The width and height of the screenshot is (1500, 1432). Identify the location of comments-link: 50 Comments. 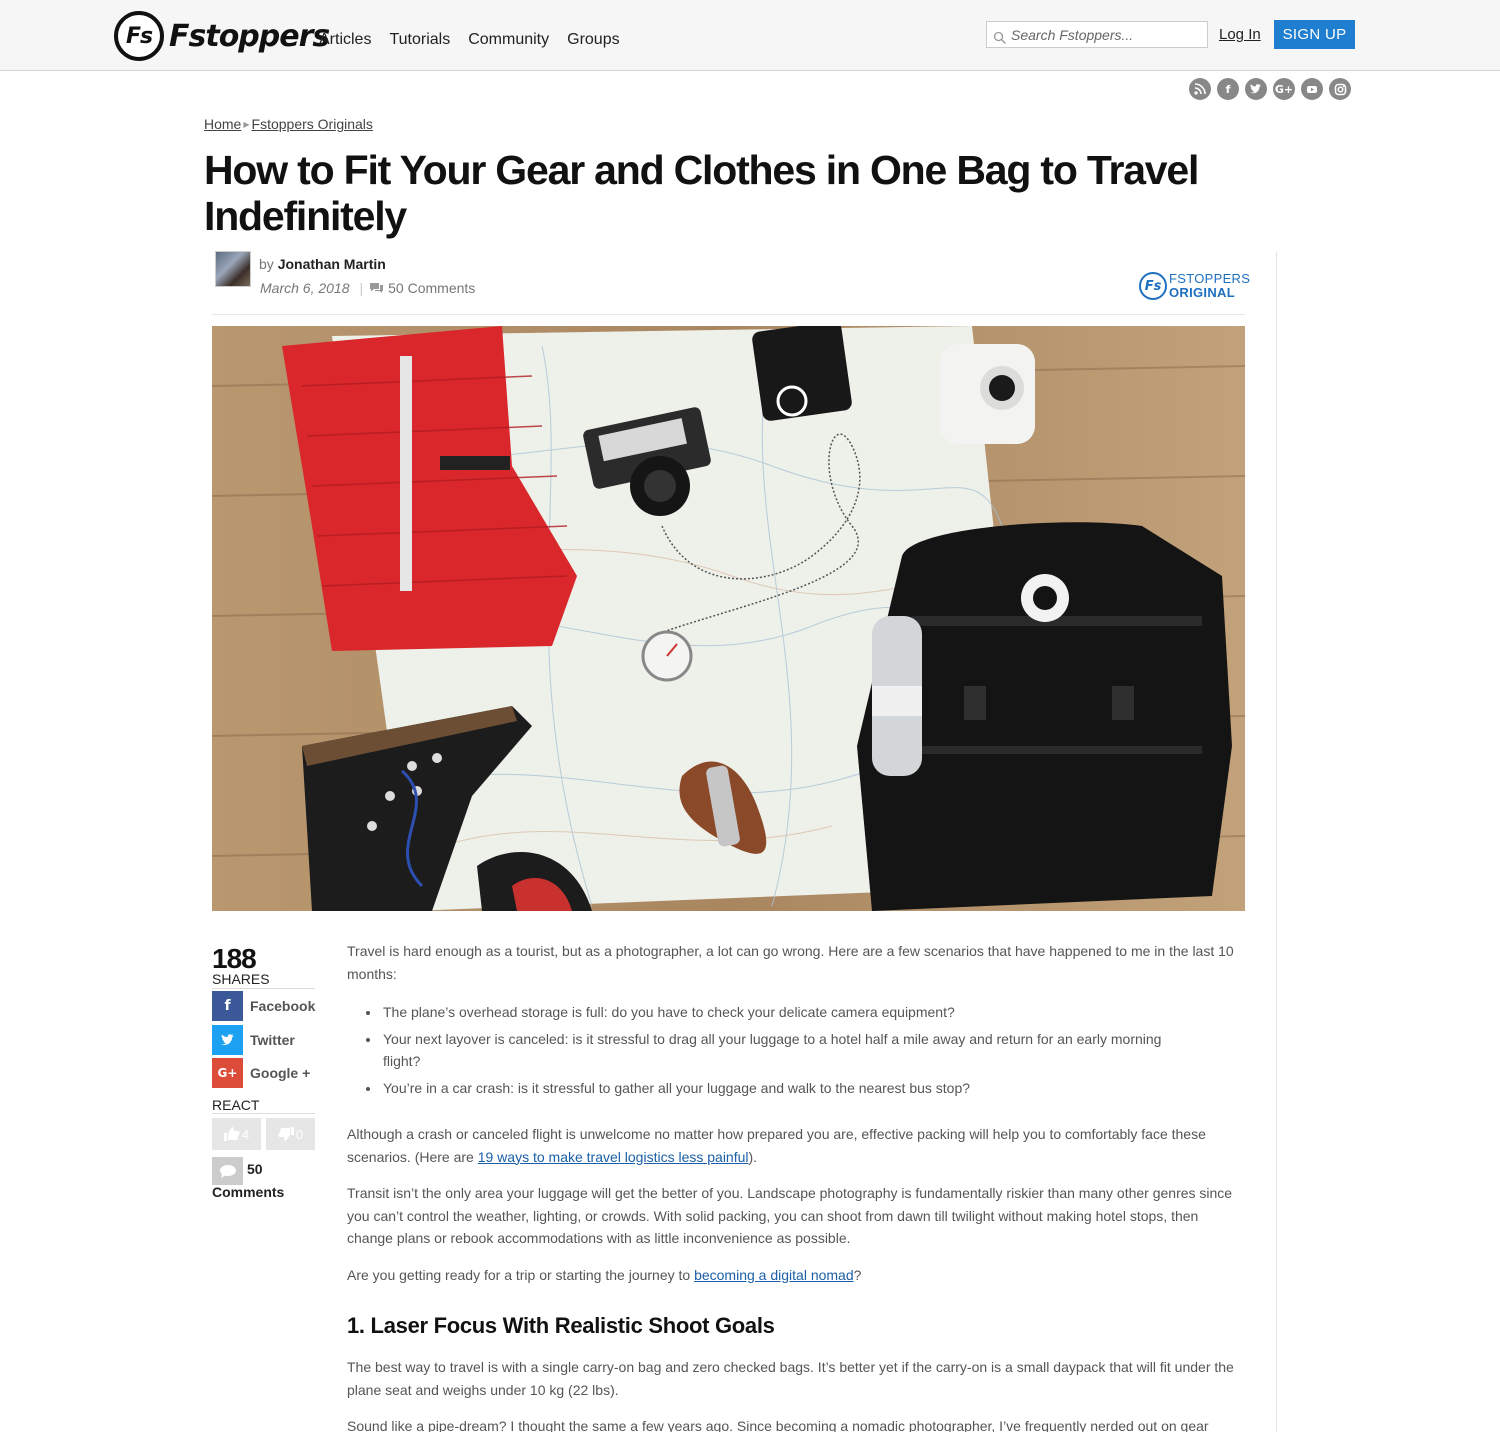
(431, 288).